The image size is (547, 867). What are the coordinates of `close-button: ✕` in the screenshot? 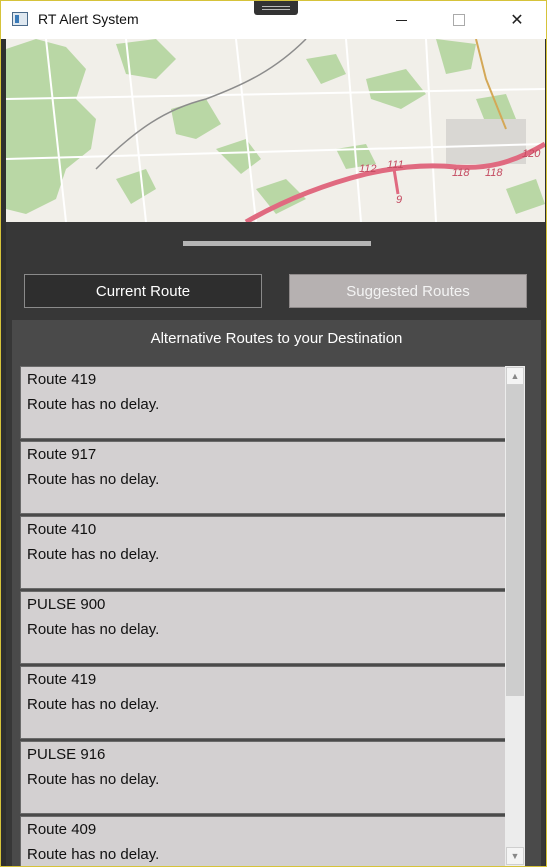 It's located at (517, 20).